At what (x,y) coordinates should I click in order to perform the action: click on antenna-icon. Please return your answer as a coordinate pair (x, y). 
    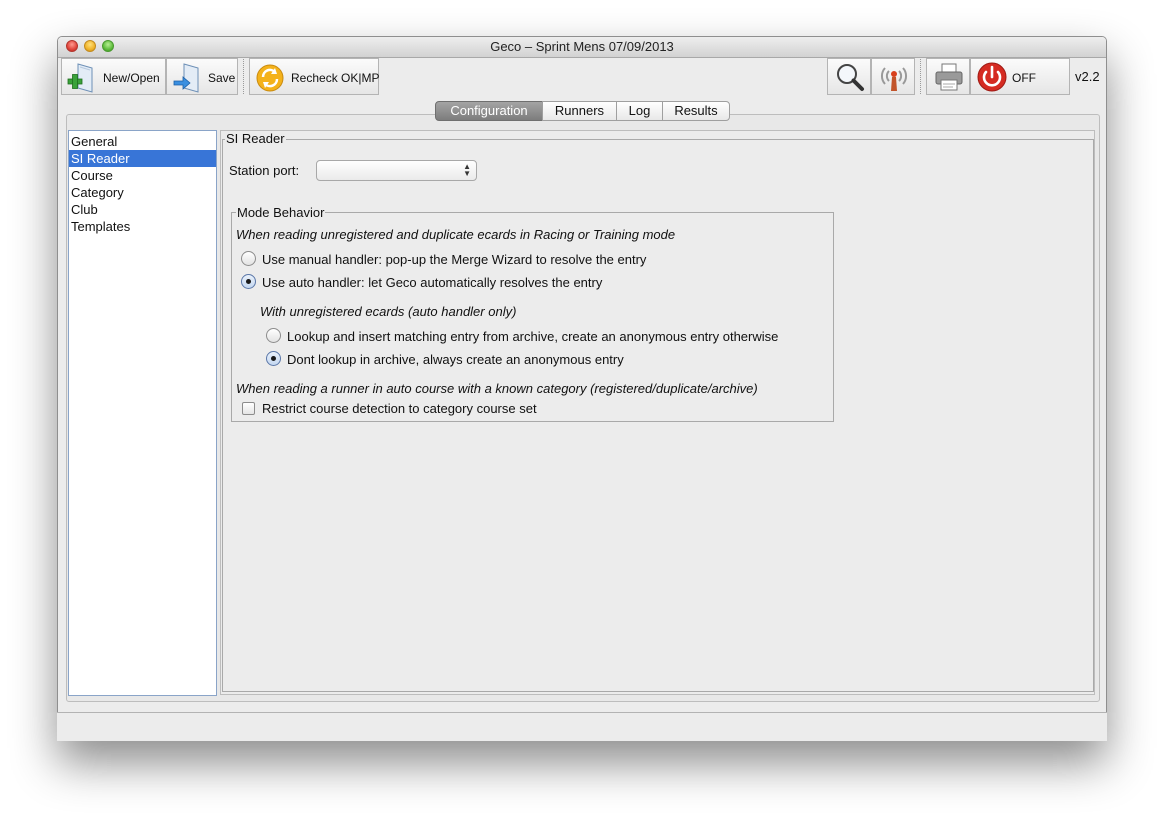
    Looking at the image, I should click on (894, 78).